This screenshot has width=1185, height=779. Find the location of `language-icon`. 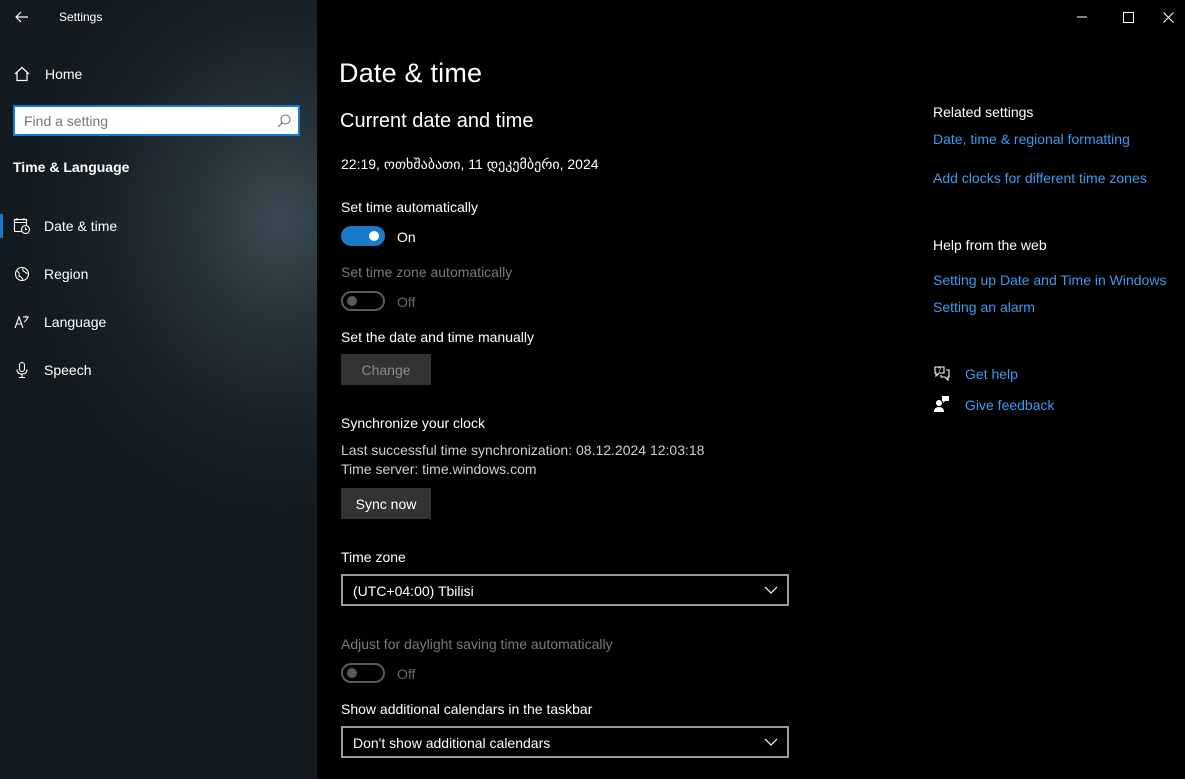

language-icon is located at coordinates (21, 322).